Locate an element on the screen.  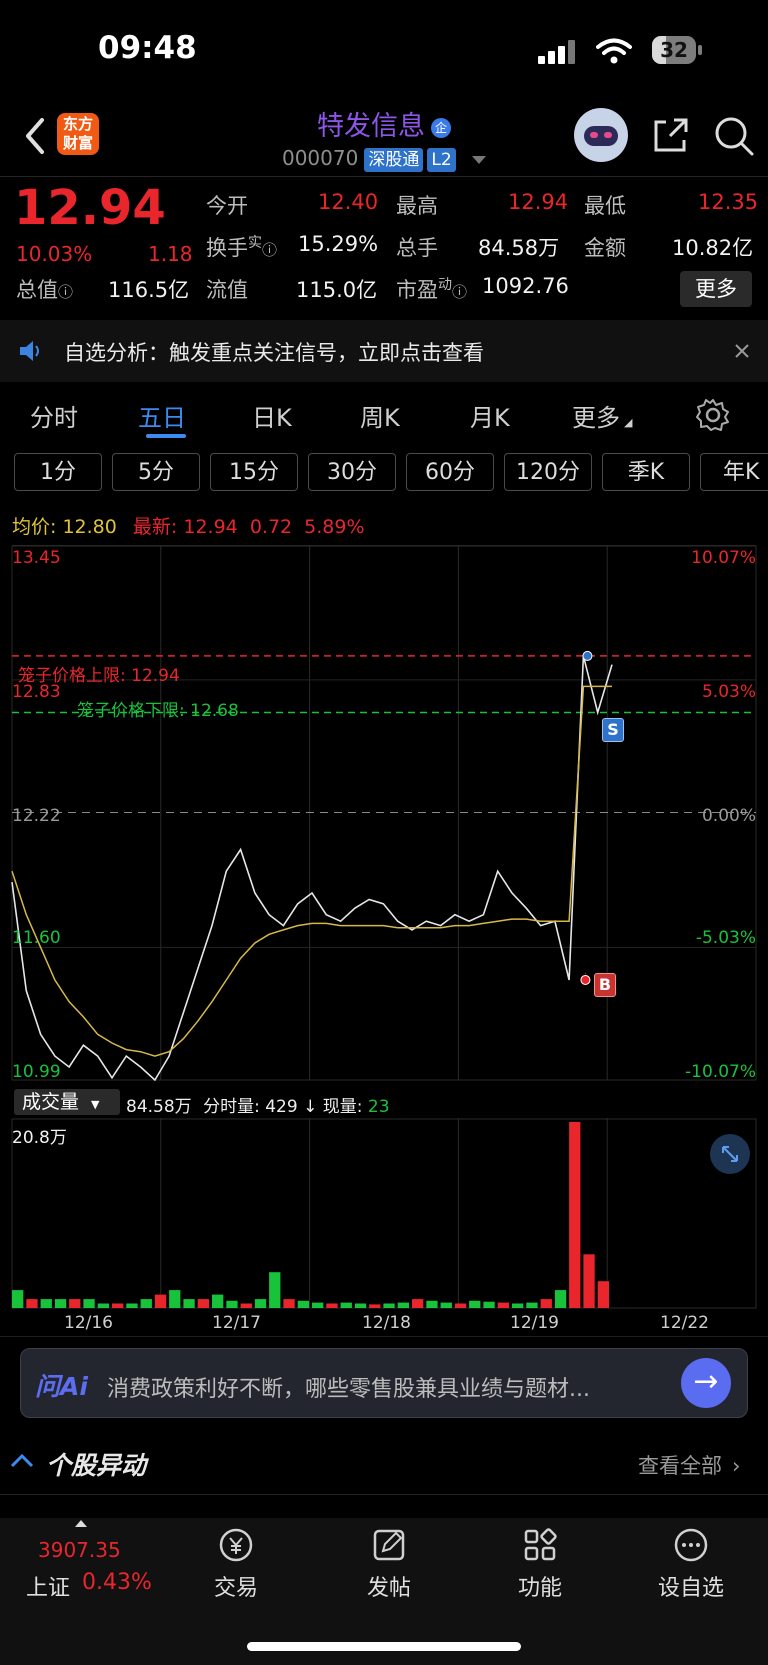
notice-text: 自选分析：触发重点关注信号，立即点击查看 is located at coordinates (274, 353).